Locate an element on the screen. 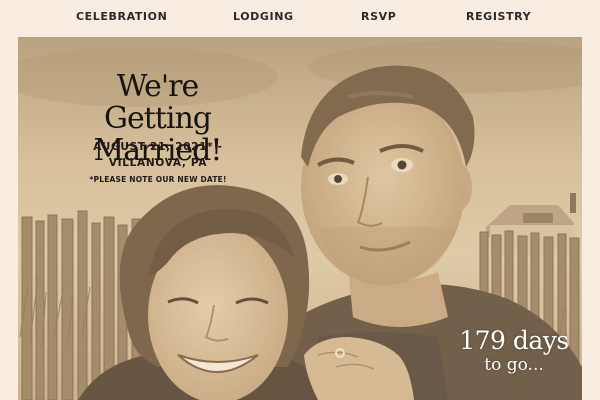  nav-link-rsvp: RSVP is located at coordinates (378, 16).